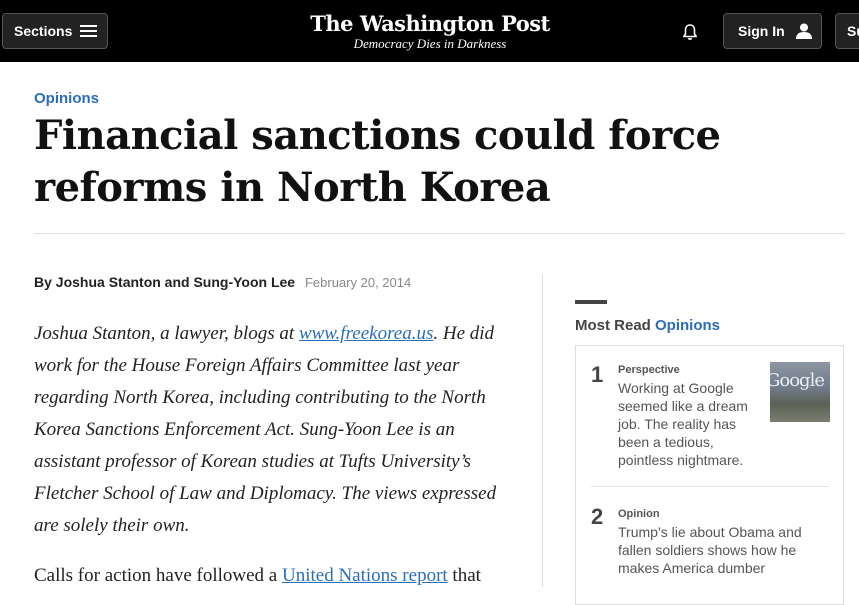 The image size is (859, 605). I want to click on sign-in-button: Sign In, so click(772, 31).